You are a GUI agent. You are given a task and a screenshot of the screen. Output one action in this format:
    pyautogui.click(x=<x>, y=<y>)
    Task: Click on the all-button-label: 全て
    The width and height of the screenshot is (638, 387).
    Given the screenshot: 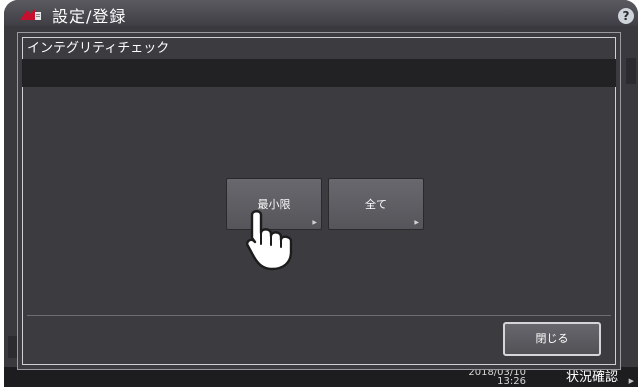 What is the action you would take?
    pyautogui.click(x=376, y=204)
    